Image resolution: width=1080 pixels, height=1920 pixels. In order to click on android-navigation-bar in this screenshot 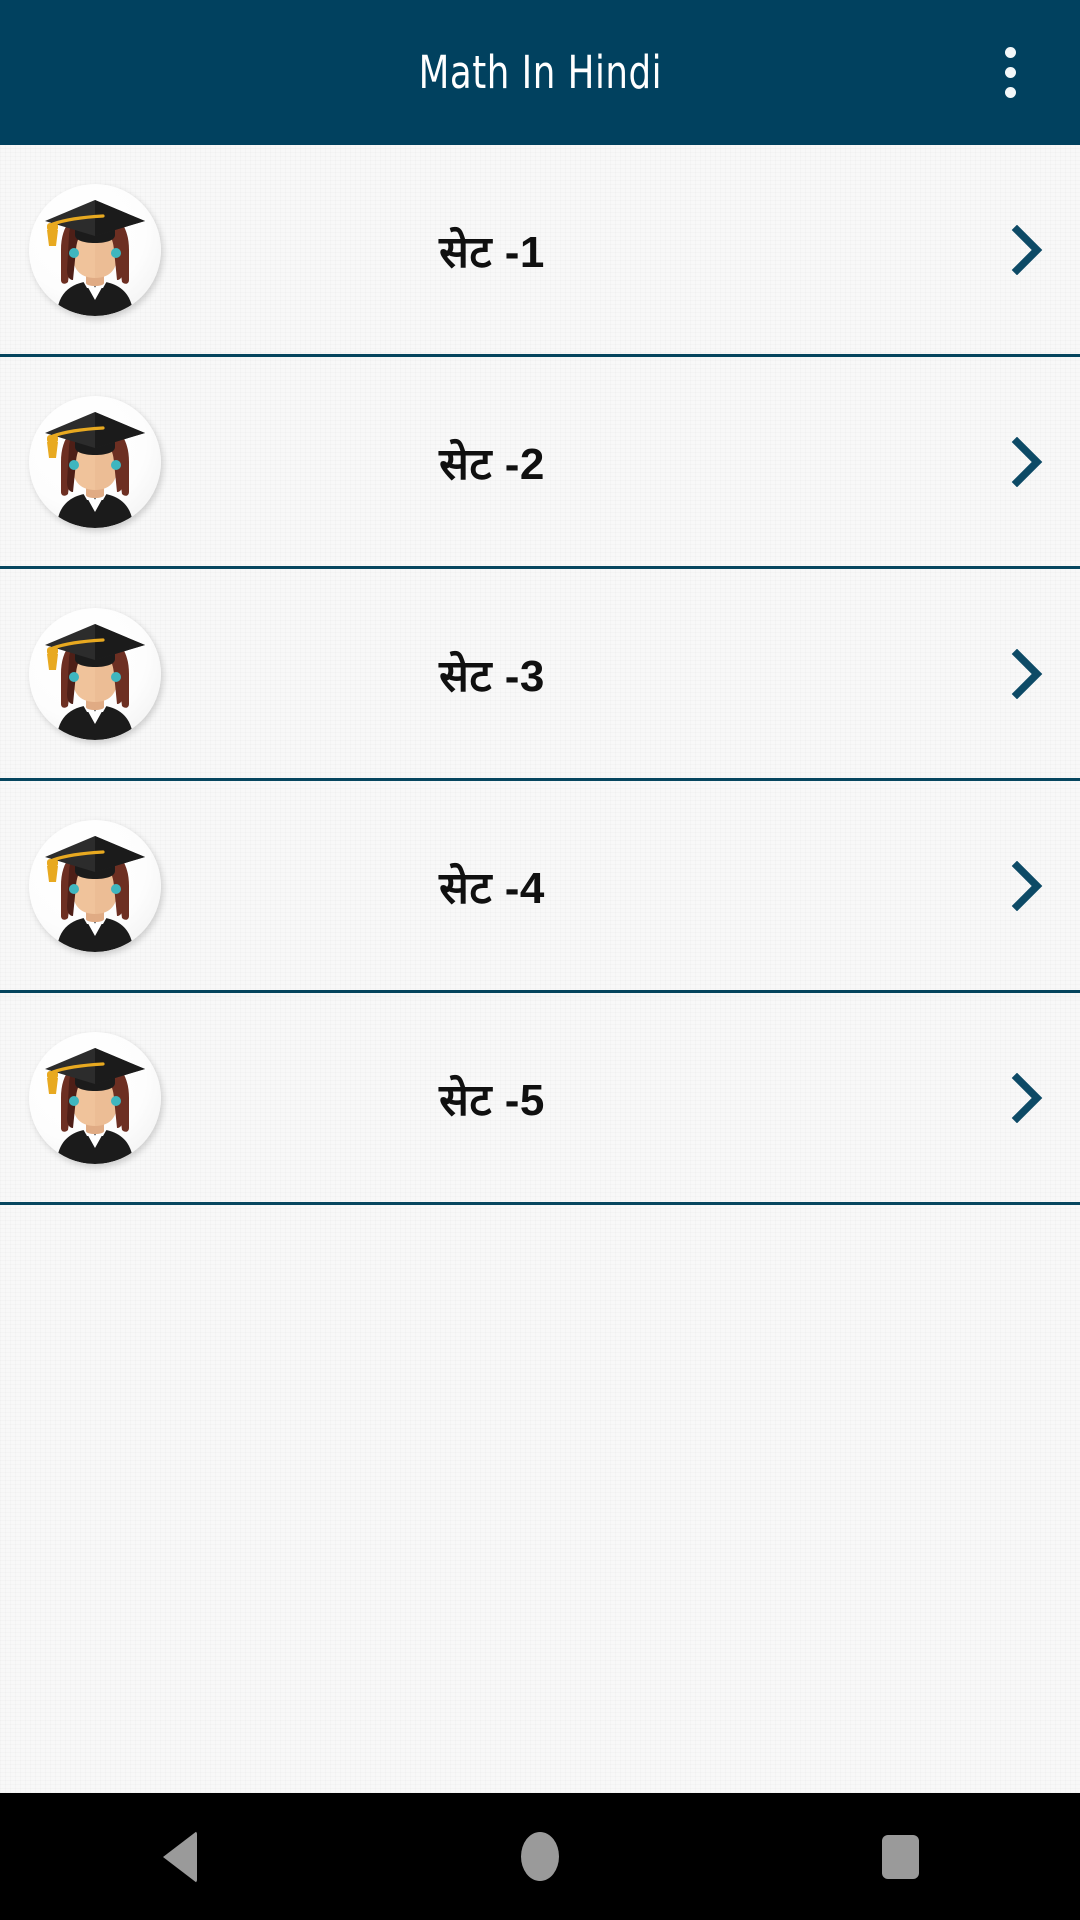, I will do `click(540, 1856)`.